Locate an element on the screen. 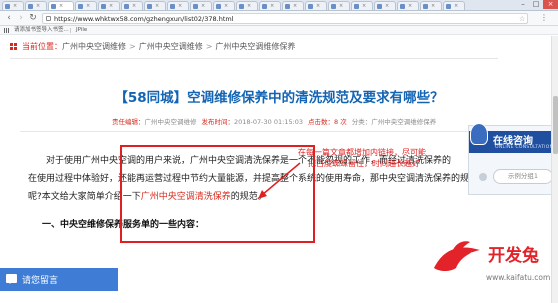 This screenshot has height=303, width=558. leave-message-label: 请您留言 is located at coordinates (40, 279).